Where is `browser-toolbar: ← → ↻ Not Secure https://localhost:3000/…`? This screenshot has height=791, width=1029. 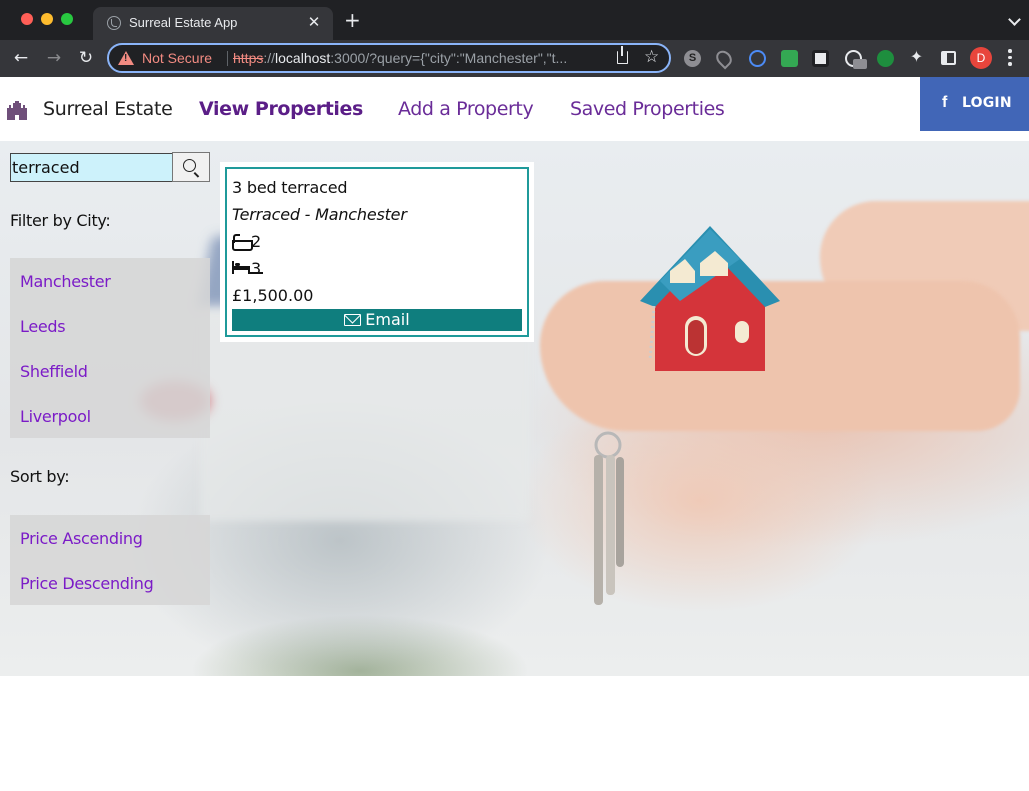
browser-toolbar: ← → ↻ Not Secure https://localhost:3000/… is located at coordinates (514, 58).